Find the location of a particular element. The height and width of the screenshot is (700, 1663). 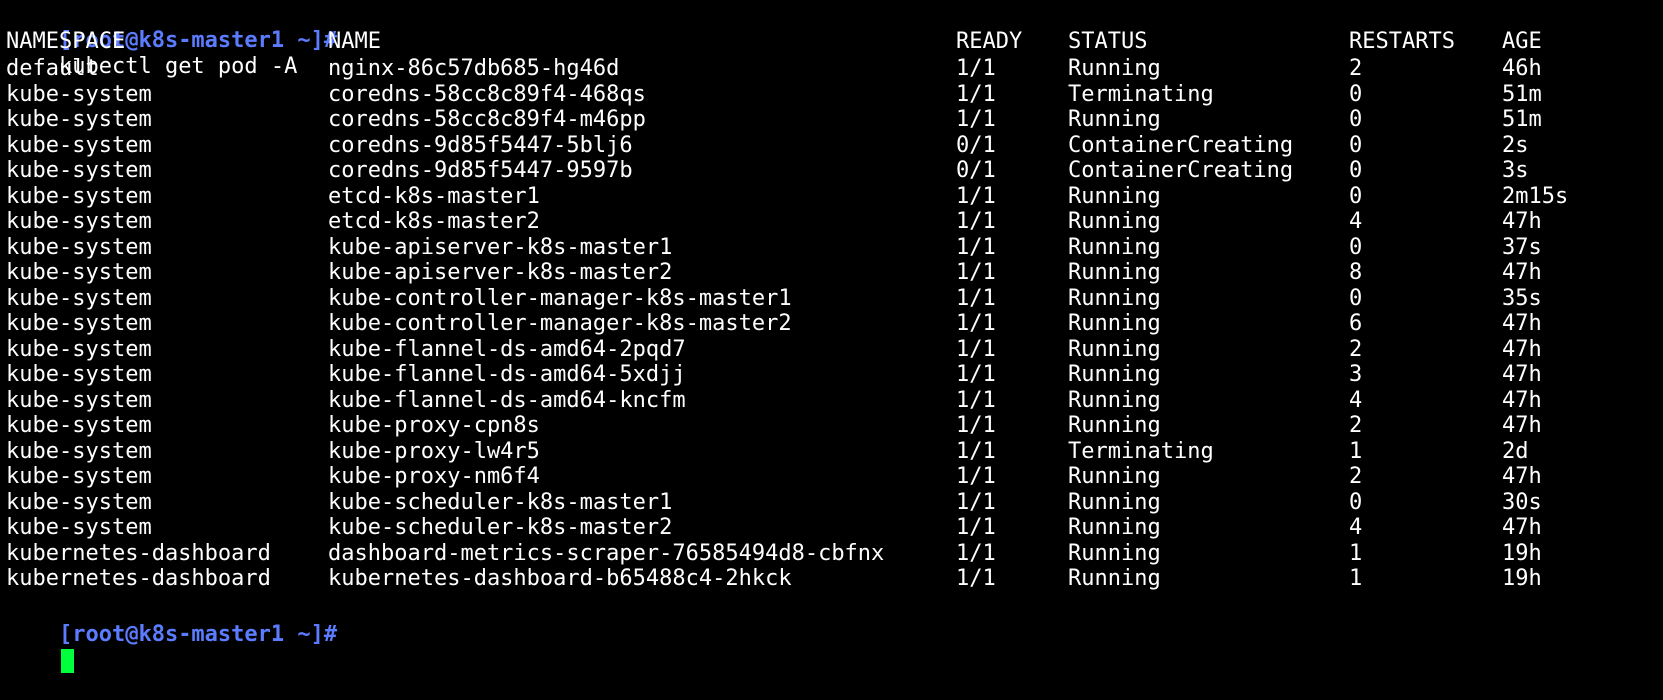

row-namespace: kubernetes-dashboard is located at coordinates (138, 578).